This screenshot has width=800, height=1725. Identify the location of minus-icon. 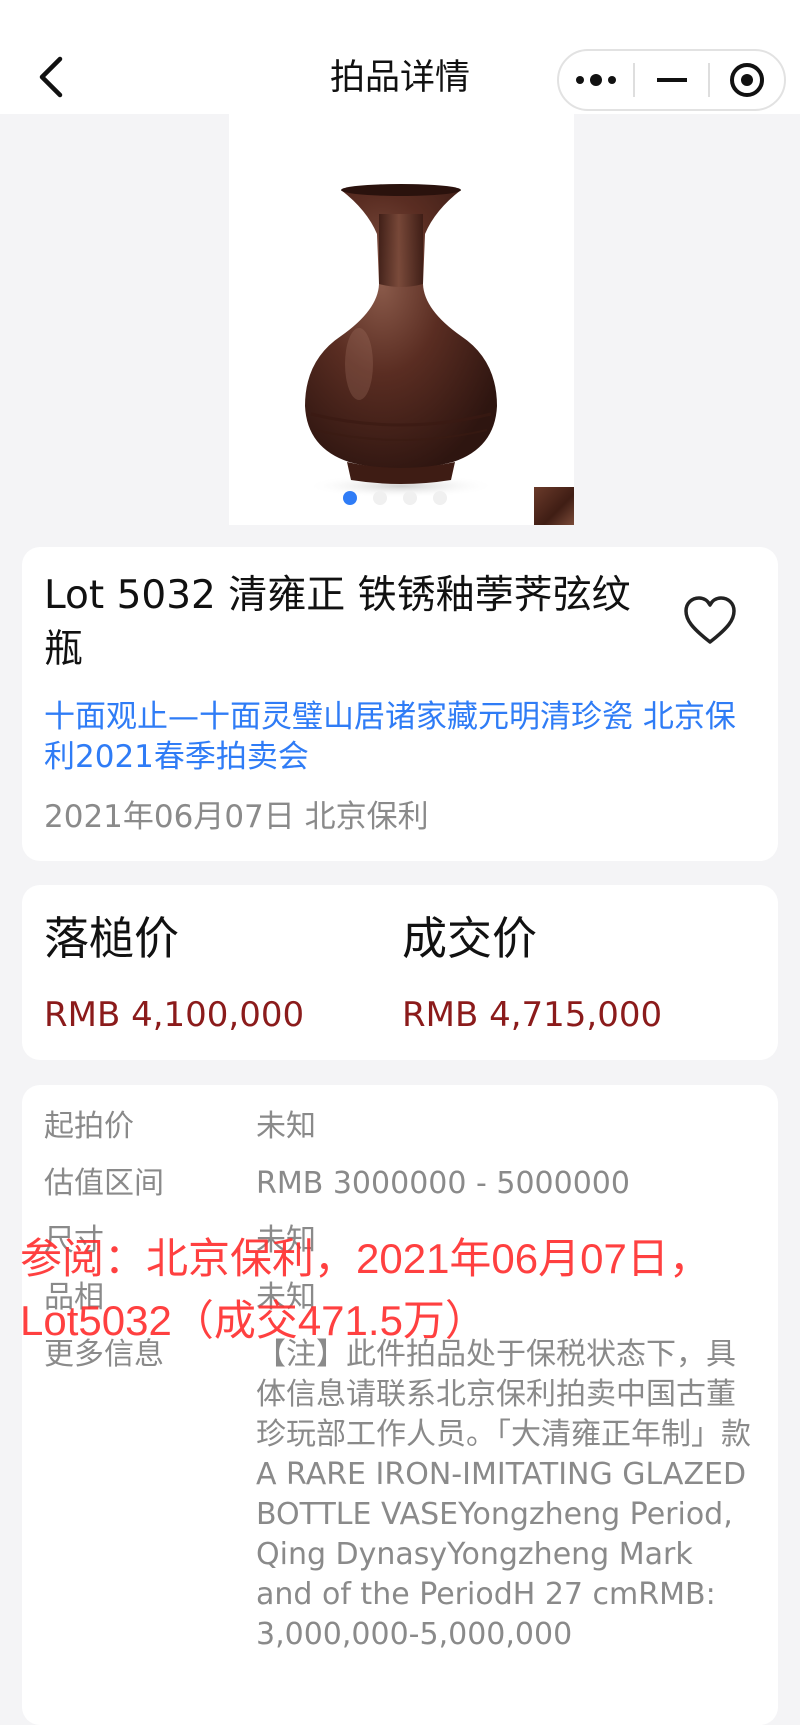
(671, 80).